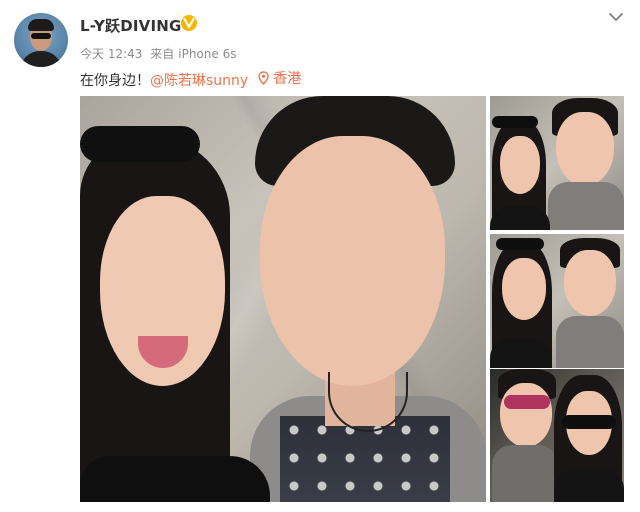 This screenshot has width=640, height=512. What do you see at coordinates (263, 78) in the screenshot?
I see `location-pin-icon` at bounding box center [263, 78].